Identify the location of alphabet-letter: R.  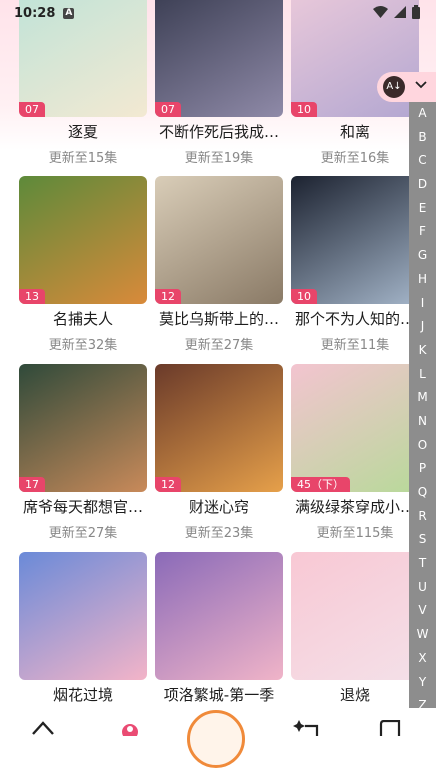
(422, 517).